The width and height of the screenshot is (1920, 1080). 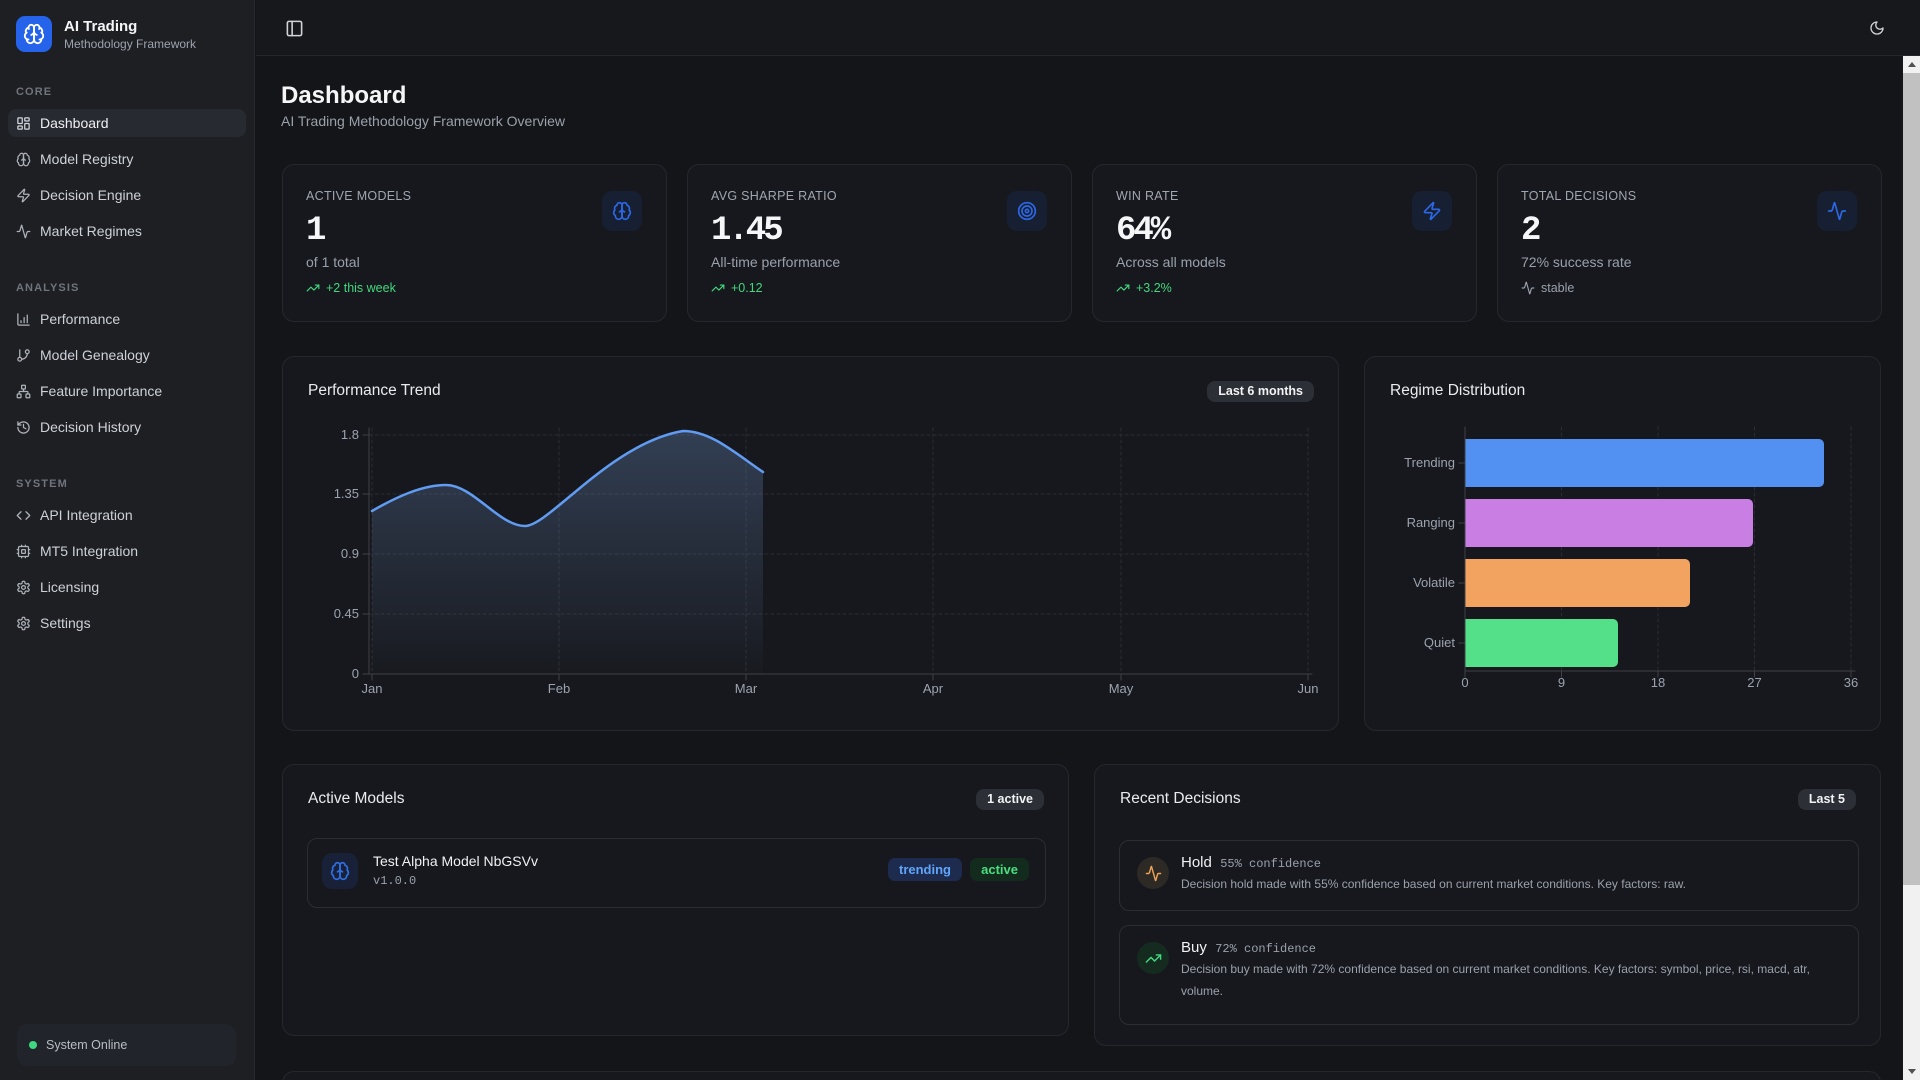 I want to click on svg-text: 1.8, so click(x=350, y=434).